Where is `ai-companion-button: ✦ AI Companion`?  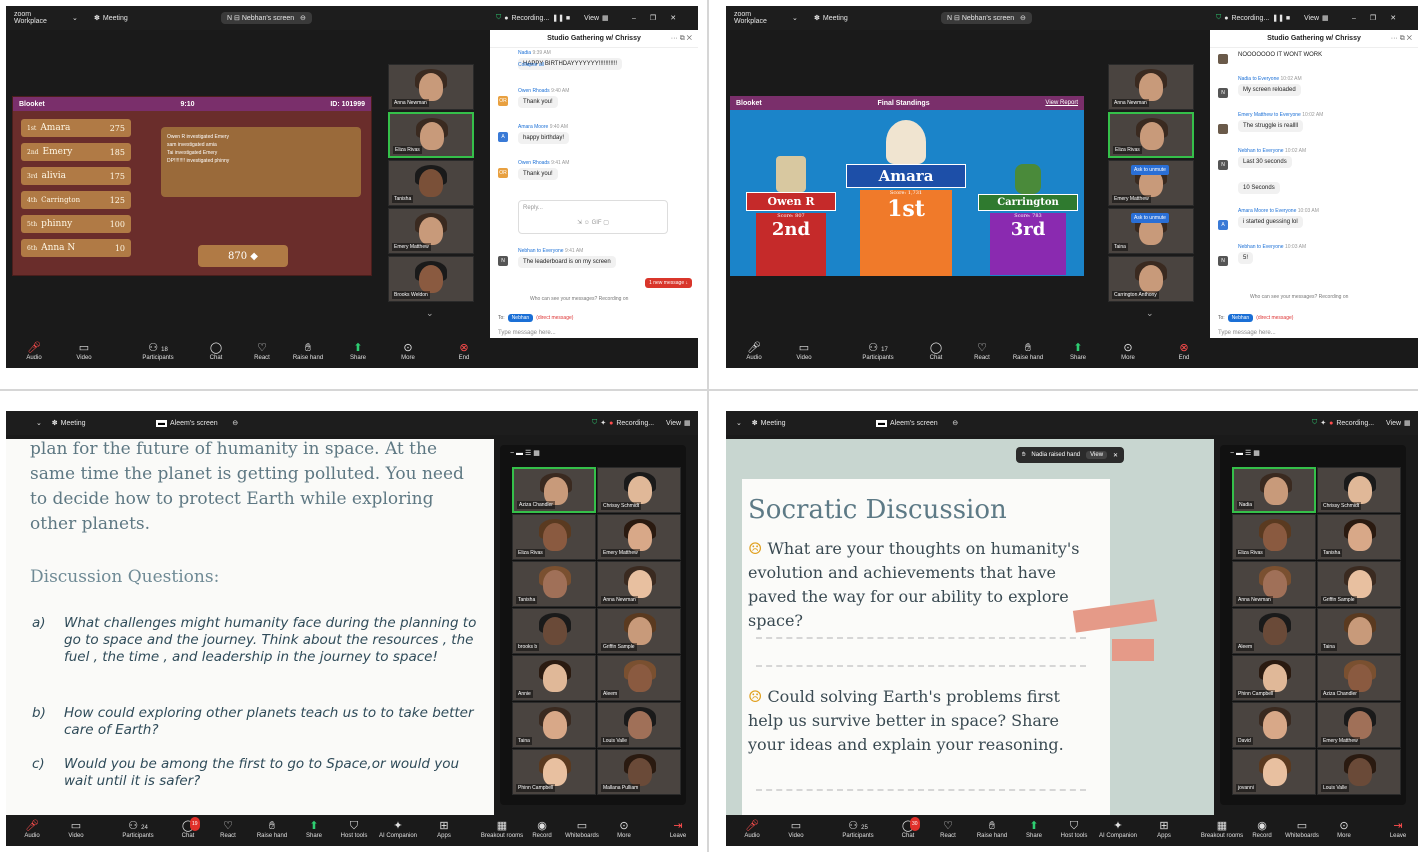 ai-companion-button: ✦ AI Companion is located at coordinates (398, 829).